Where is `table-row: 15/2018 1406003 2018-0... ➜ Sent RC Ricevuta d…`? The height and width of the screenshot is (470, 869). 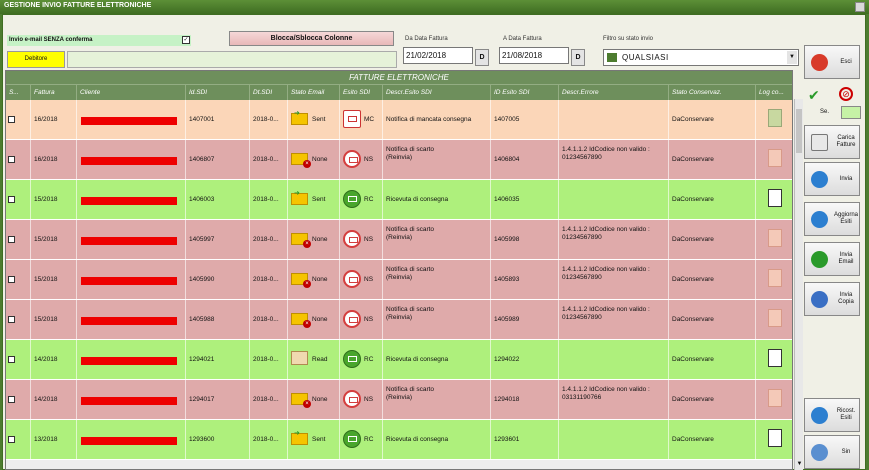 table-row: 15/2018 1406003 2018-0... ➜ Sent RC Ricevuta d… is located at coordinates (399, 200).